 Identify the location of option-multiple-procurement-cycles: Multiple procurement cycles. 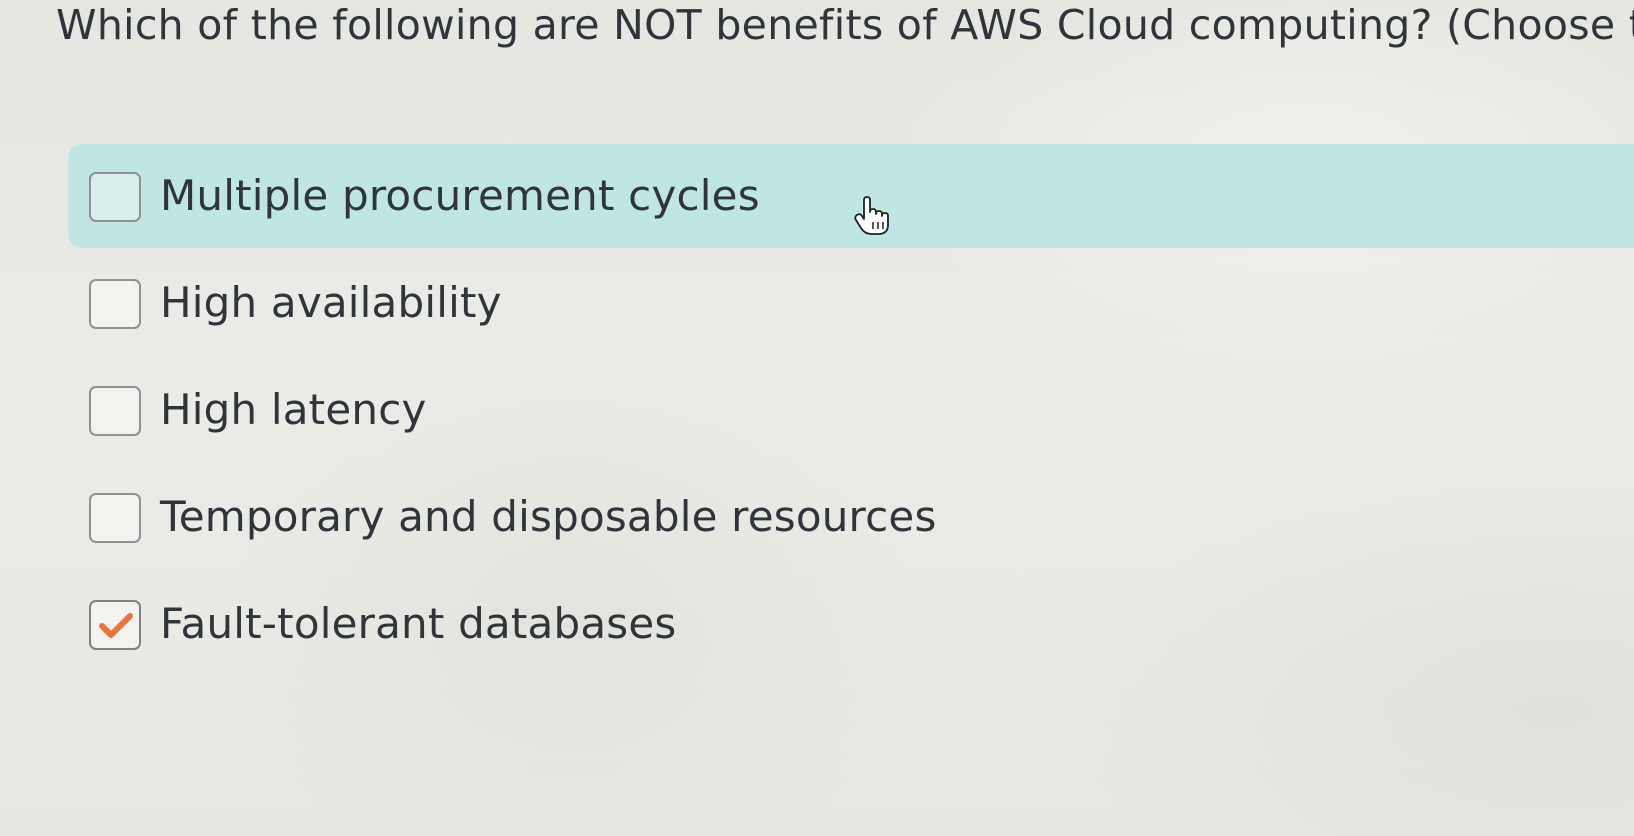
(851, 196).